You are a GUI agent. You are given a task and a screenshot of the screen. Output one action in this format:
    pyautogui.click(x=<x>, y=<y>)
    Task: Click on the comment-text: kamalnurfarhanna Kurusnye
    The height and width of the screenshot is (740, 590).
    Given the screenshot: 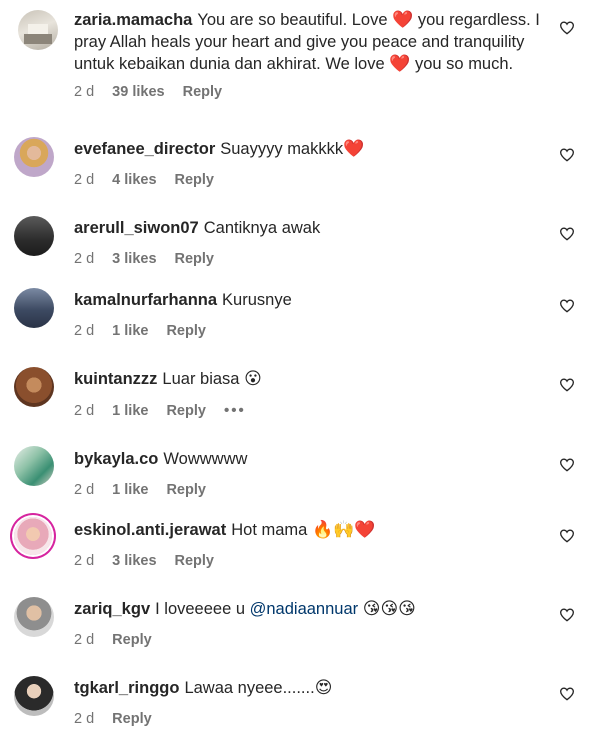 What is the action you would take?
    pyautogui.click(x=183, y=300)
    